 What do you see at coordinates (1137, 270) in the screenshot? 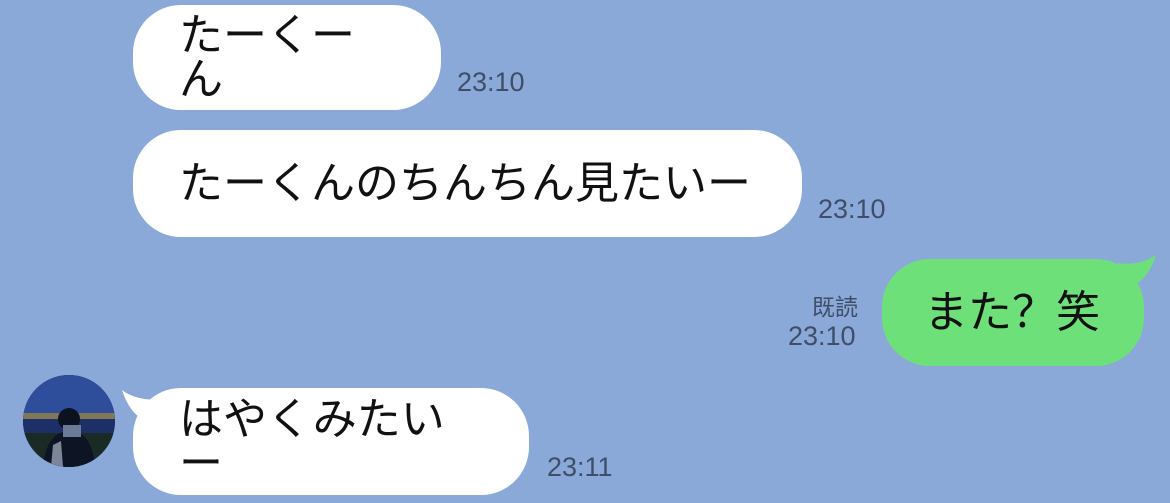
I see `bubble-tail-outgoing` at bounding box center [1137, 270].